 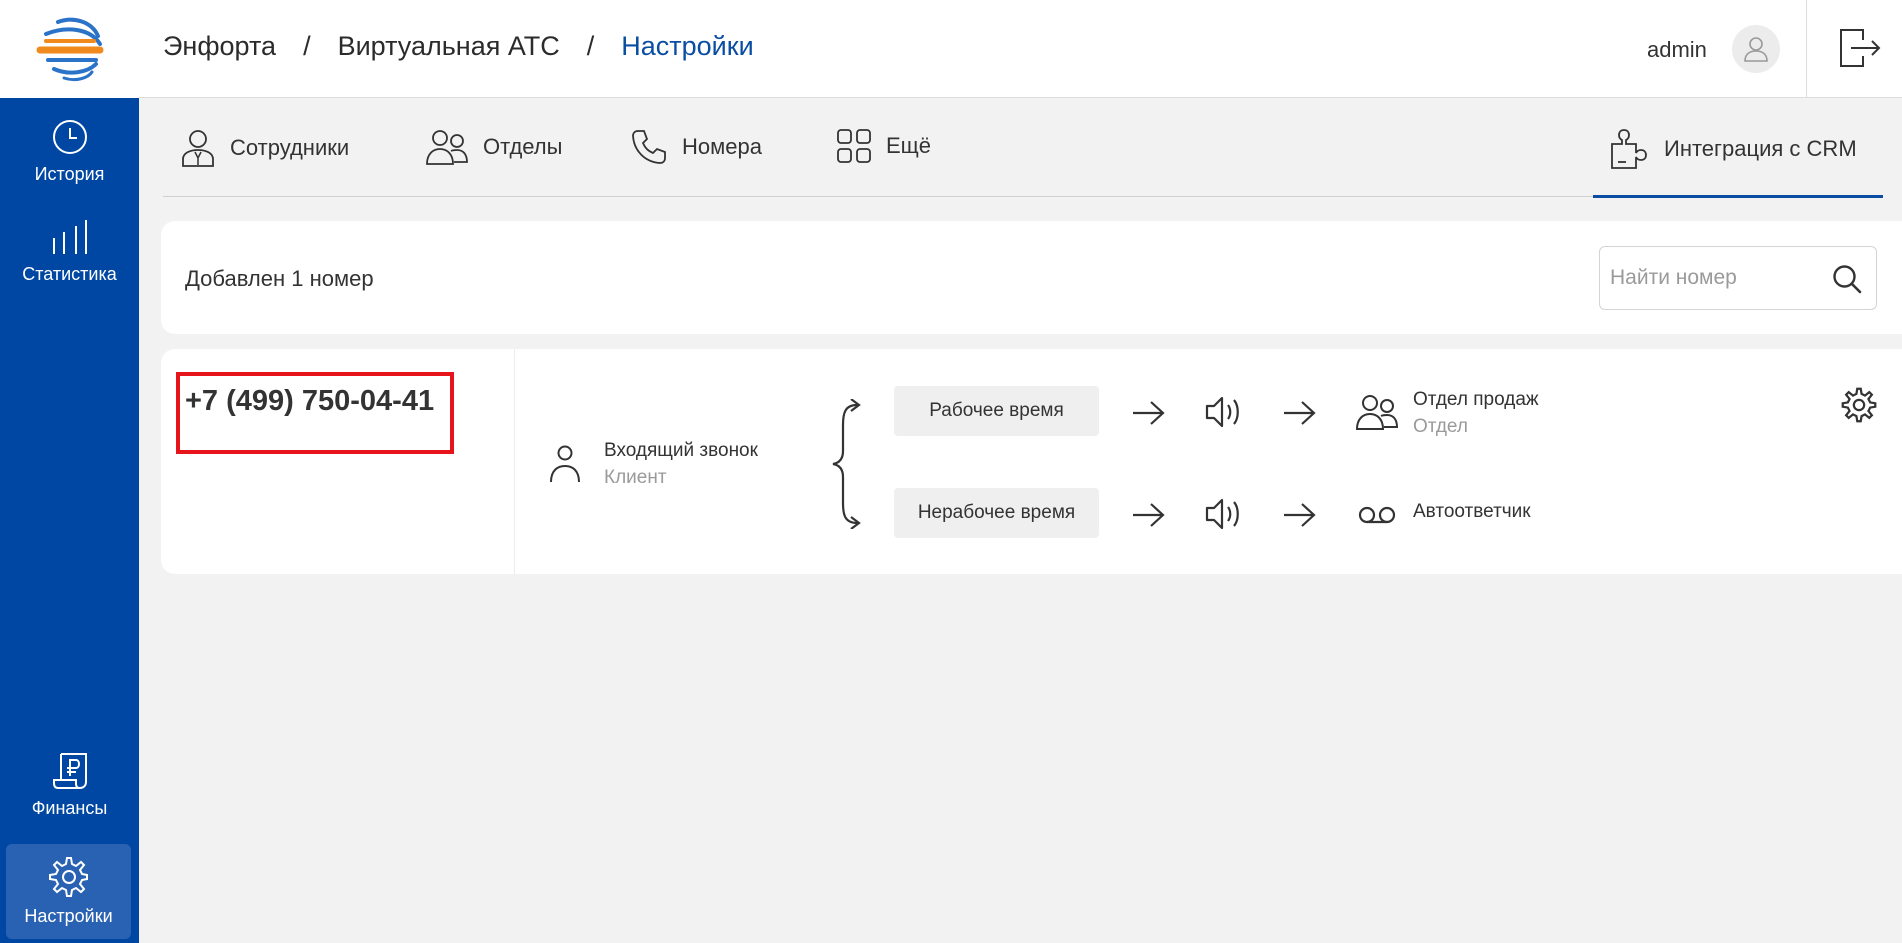 What do you see at coordinates (514, 461) in the screenshot?
I see `column-divider` at bounding box center [514, 461].